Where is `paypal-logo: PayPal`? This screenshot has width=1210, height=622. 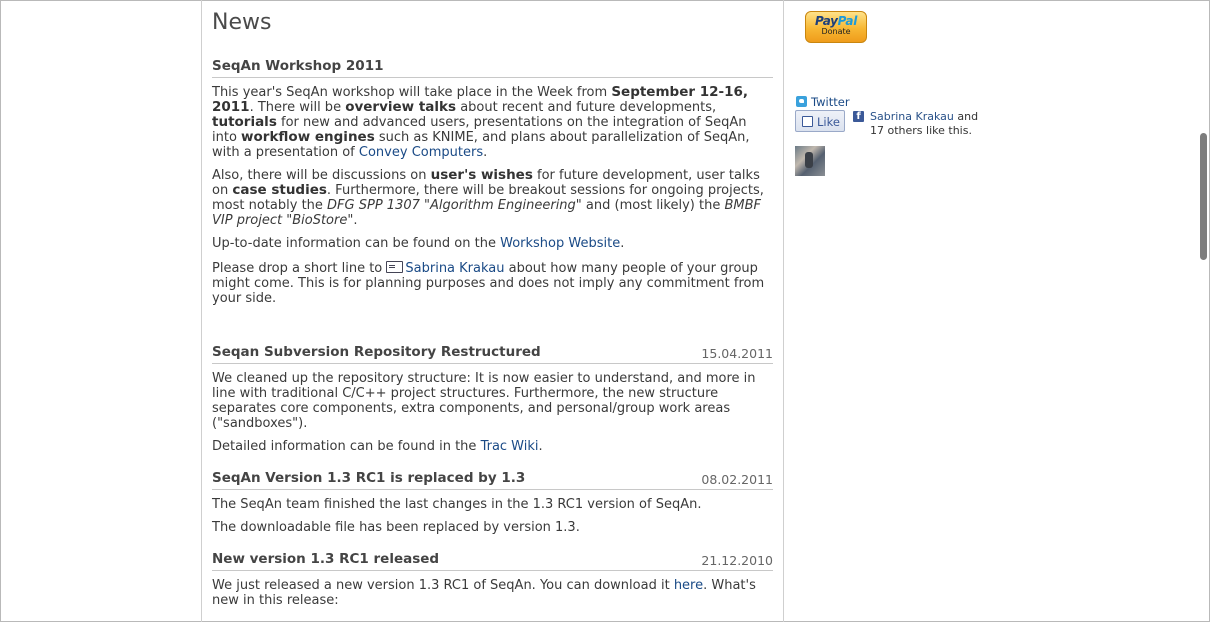 paypal-logo: PayPal is located at coordinates (836, 21).